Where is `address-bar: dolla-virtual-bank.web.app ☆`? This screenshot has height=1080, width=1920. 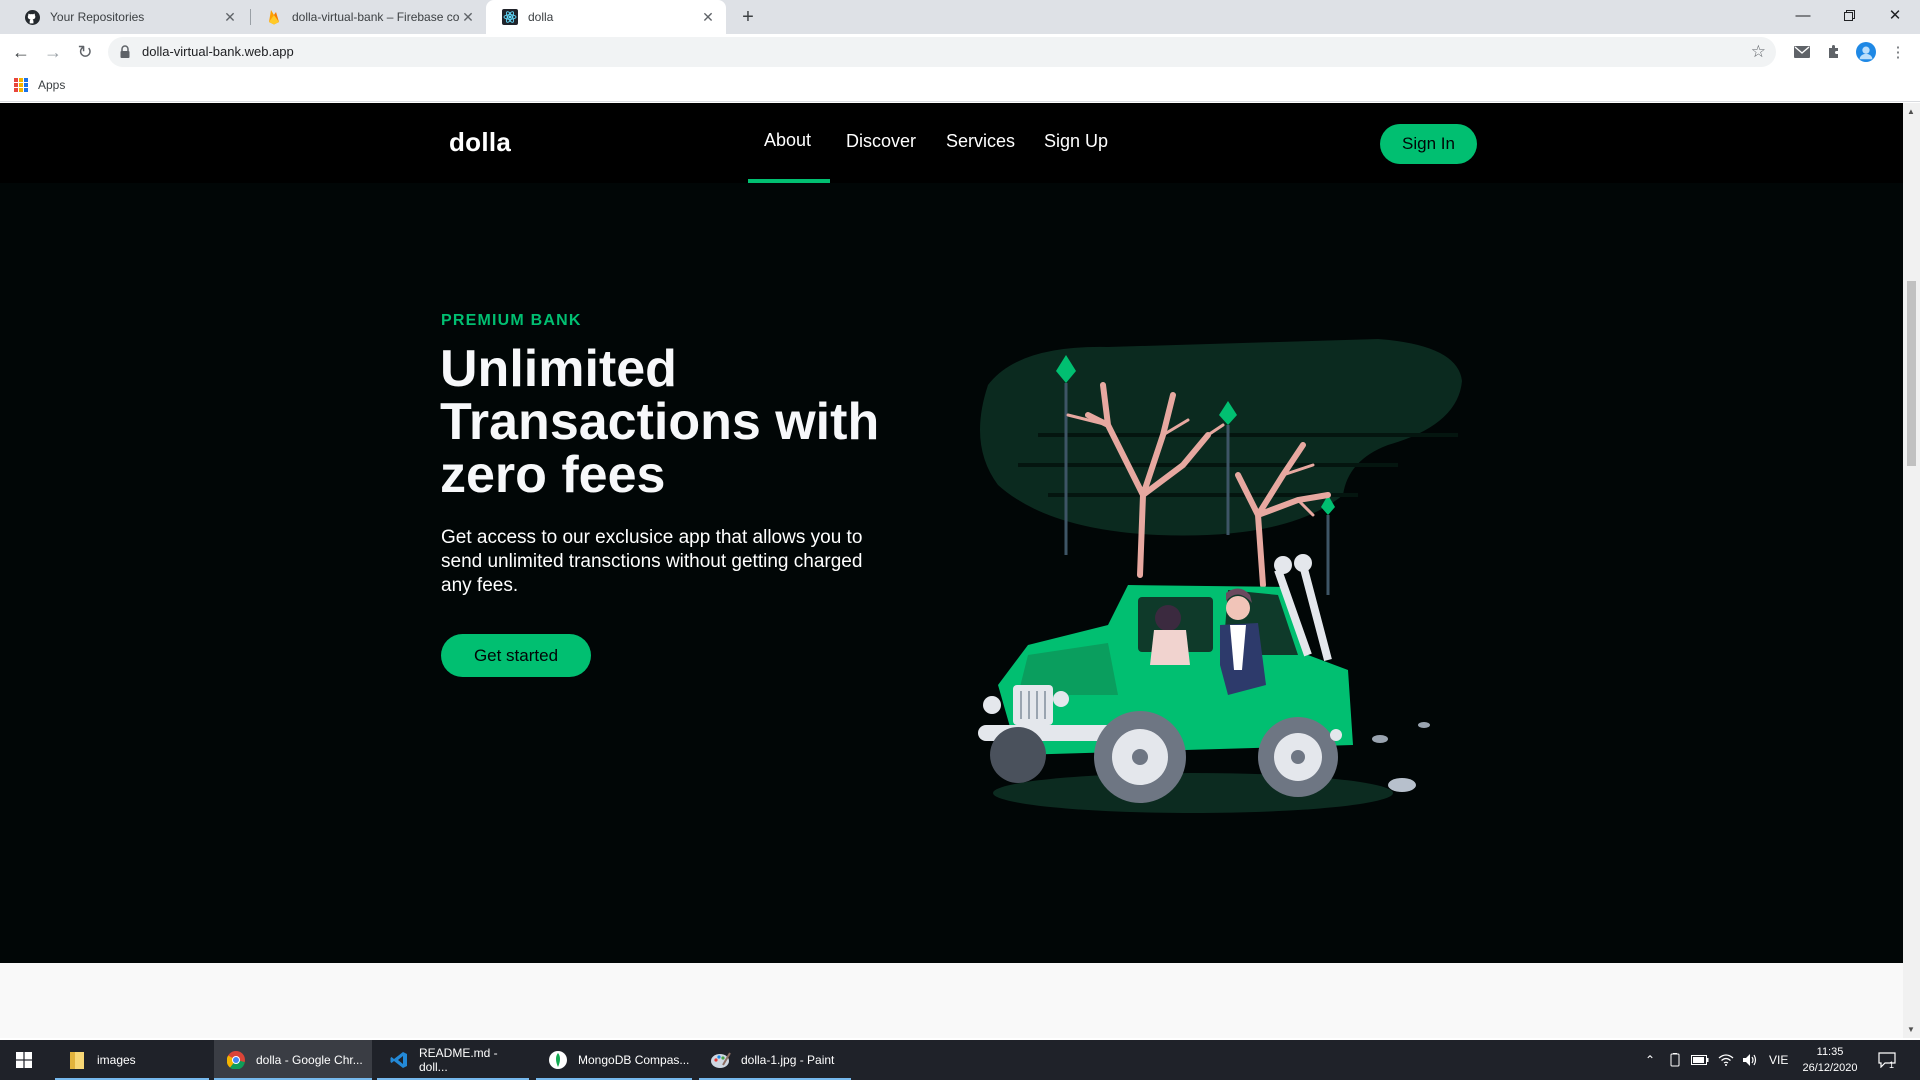
address-bar: dolla-virtual-bank.web.app ☆ is located at coordinates (942, 52).